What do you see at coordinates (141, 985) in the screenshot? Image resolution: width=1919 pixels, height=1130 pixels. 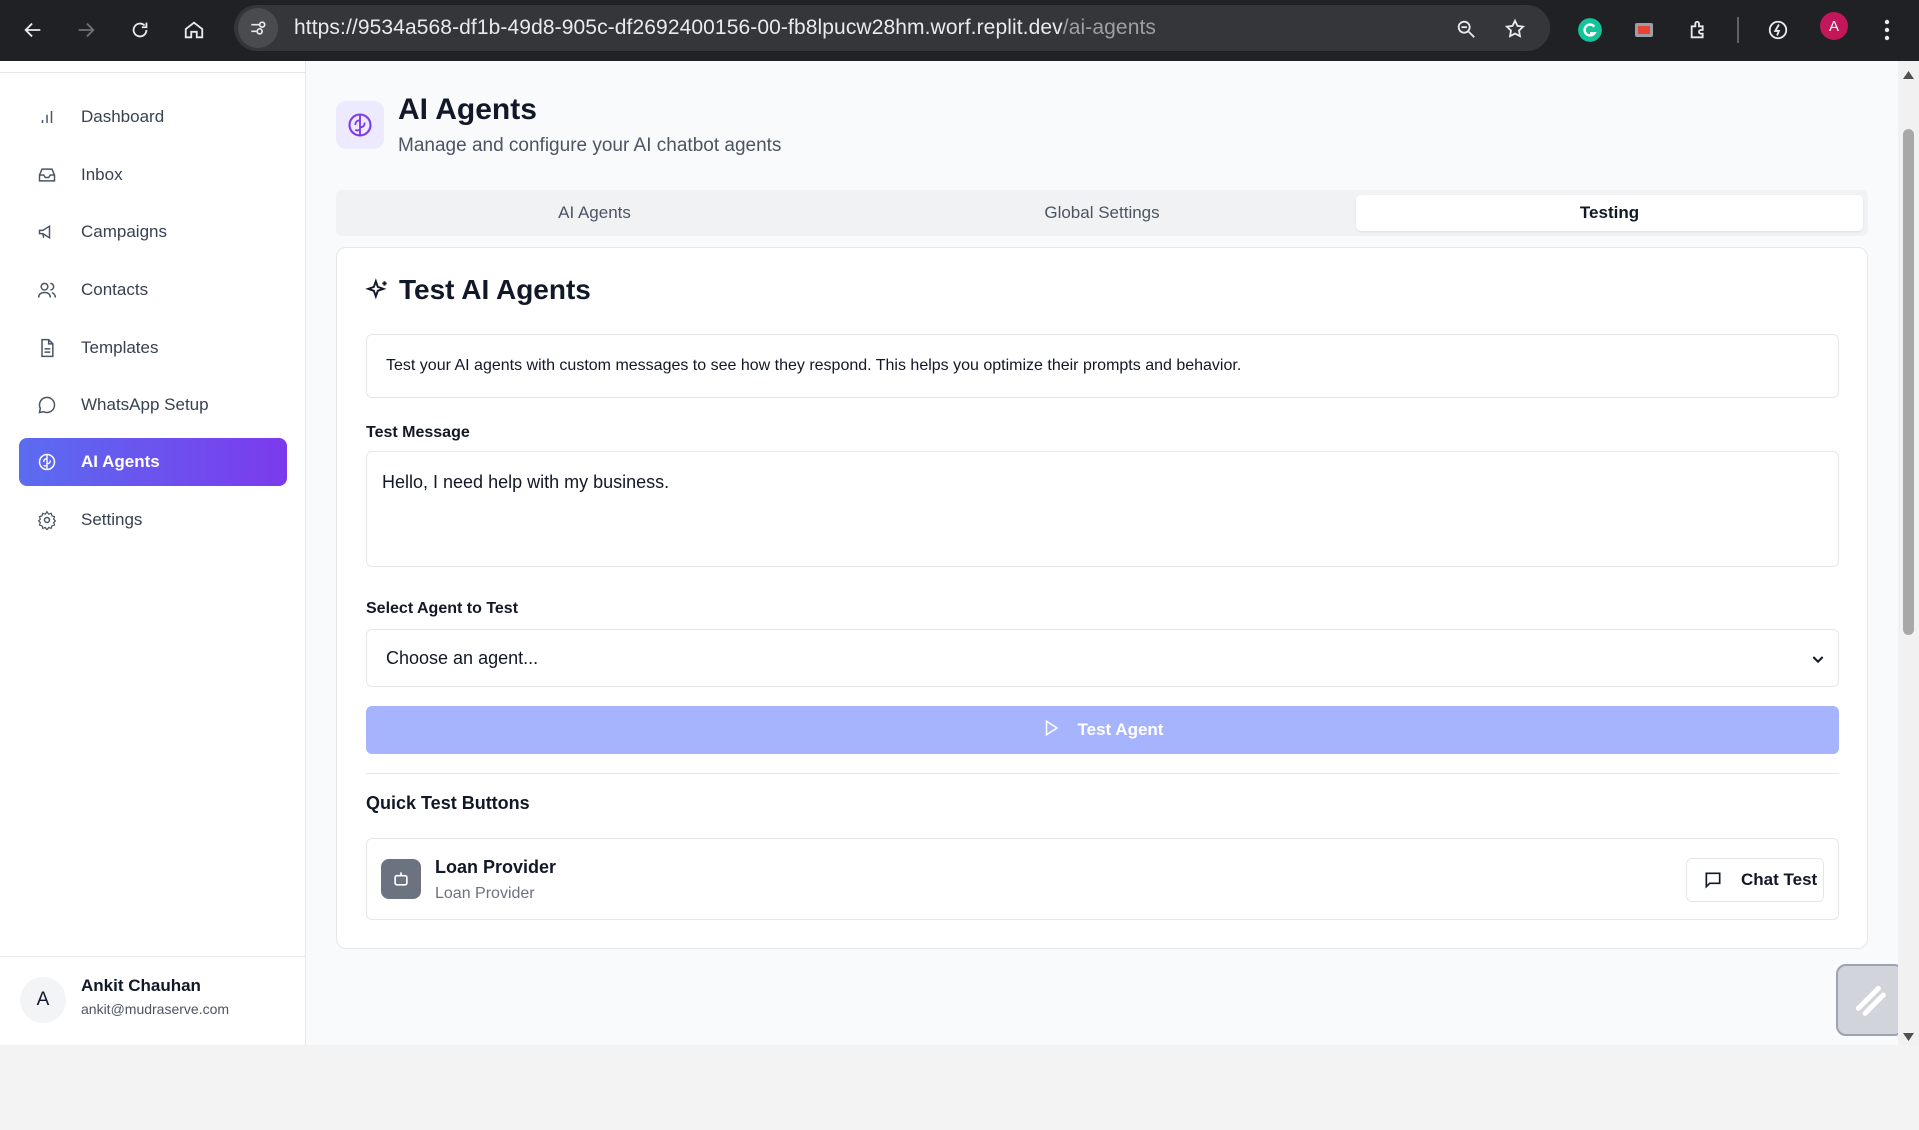 I see `user-name: Ankit Chauhan` at bounding box center [141, 985].